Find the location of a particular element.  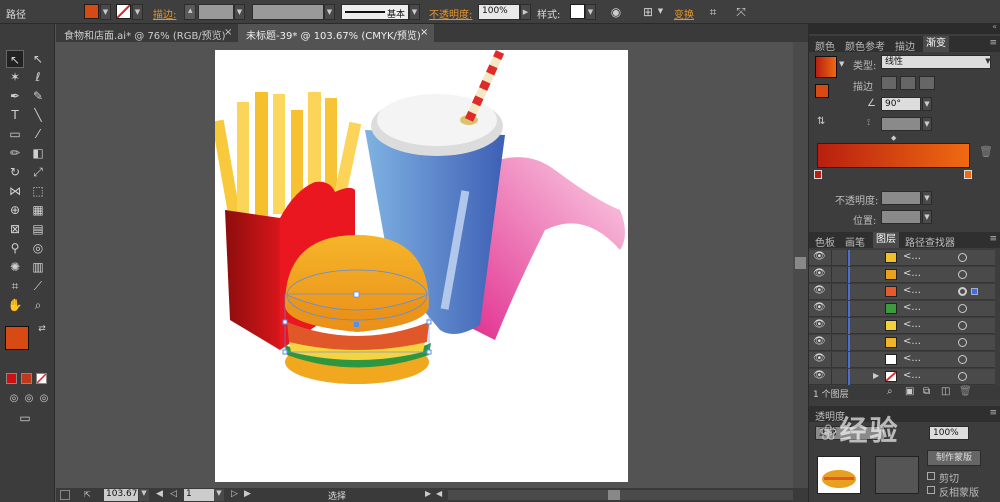

export-icon: ⇱ is located at coordinates (89, 495).